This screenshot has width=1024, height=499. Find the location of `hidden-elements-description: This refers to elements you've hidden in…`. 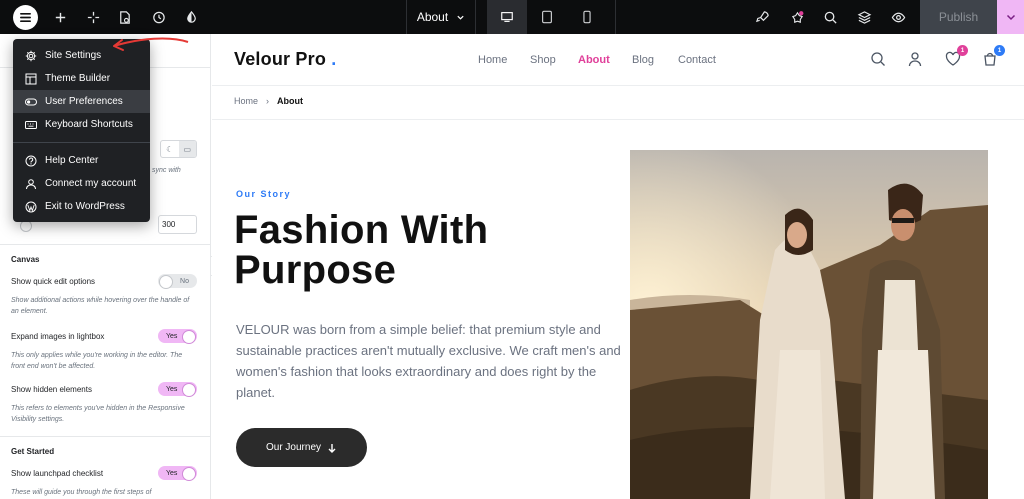

hidden-elements-description: This refers to elements you've hidden in… is located at coordinates (98, 414).